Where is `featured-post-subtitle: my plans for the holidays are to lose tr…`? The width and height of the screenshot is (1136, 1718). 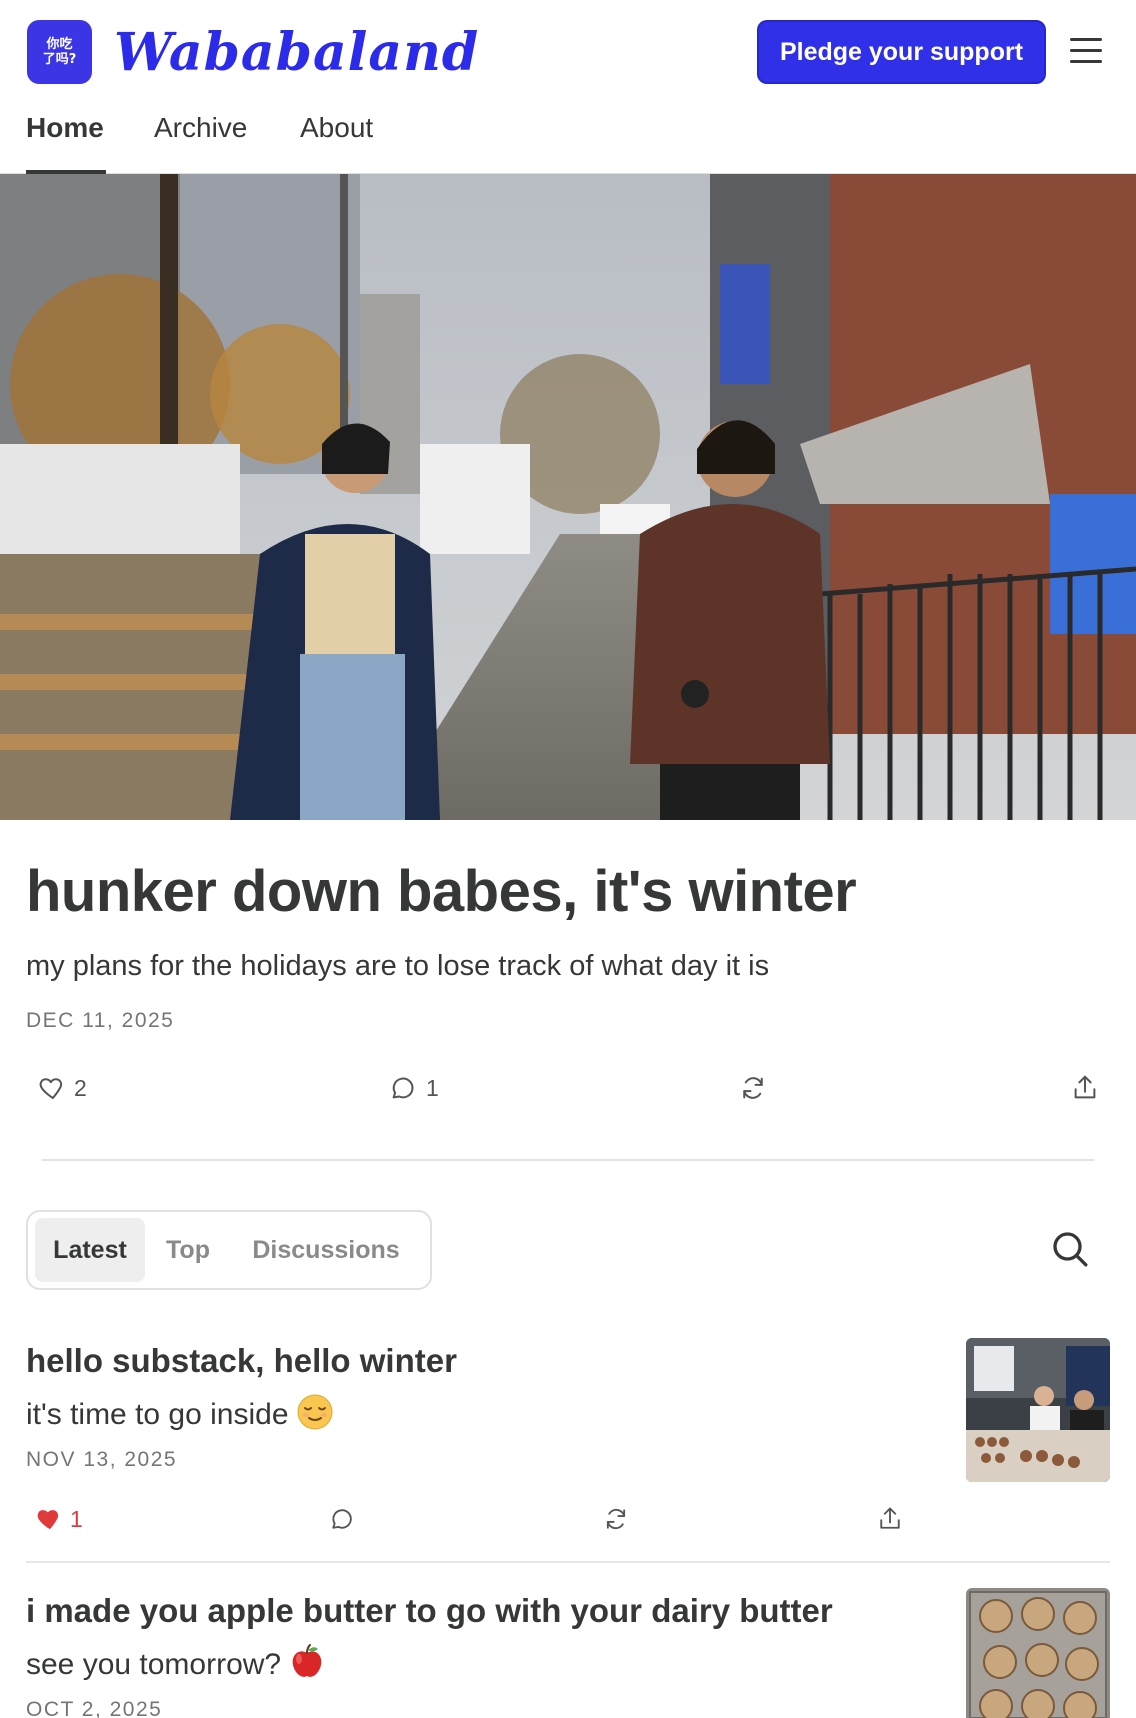
featured-post-subtitle: my plans for the holidays are to lose tr… is located at coordinates (397, 966).